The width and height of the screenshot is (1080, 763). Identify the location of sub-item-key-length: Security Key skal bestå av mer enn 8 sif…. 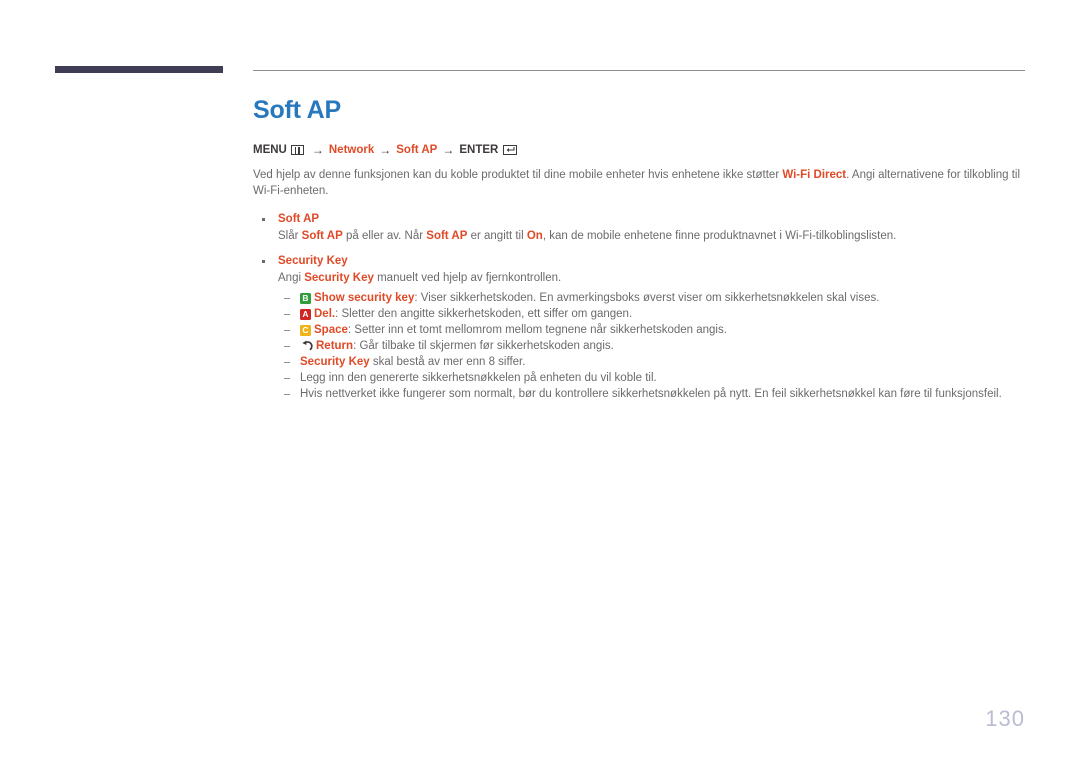
(651, 362).